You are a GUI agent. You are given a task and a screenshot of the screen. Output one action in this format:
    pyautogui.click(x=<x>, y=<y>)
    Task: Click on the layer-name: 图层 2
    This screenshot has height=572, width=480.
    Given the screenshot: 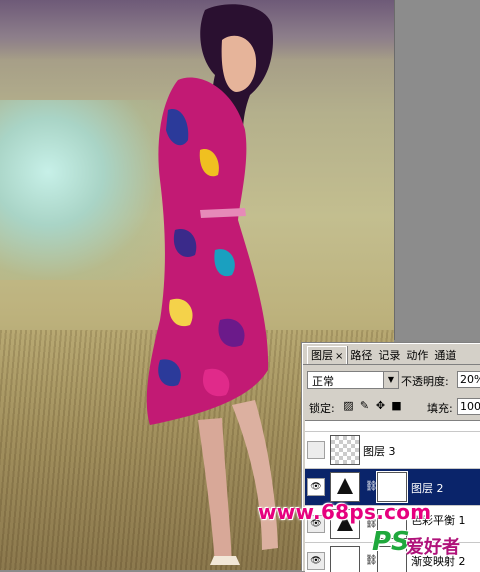 What is the action you would take?
    pyautogui.click(x=427, y=488)
    